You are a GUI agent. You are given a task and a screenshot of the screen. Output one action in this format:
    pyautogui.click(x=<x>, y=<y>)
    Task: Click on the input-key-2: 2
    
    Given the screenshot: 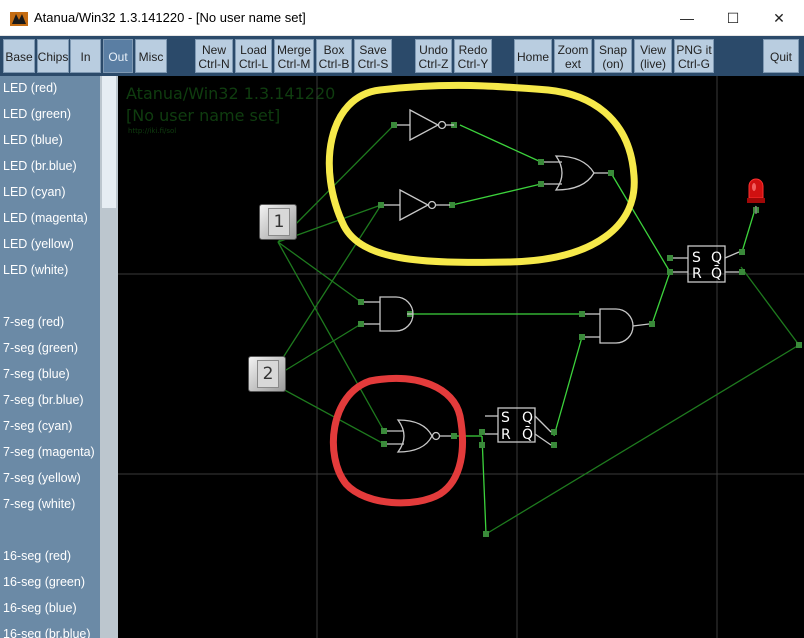 What is the action you would take?
    pyautogui.click(x=267, y=374)
    